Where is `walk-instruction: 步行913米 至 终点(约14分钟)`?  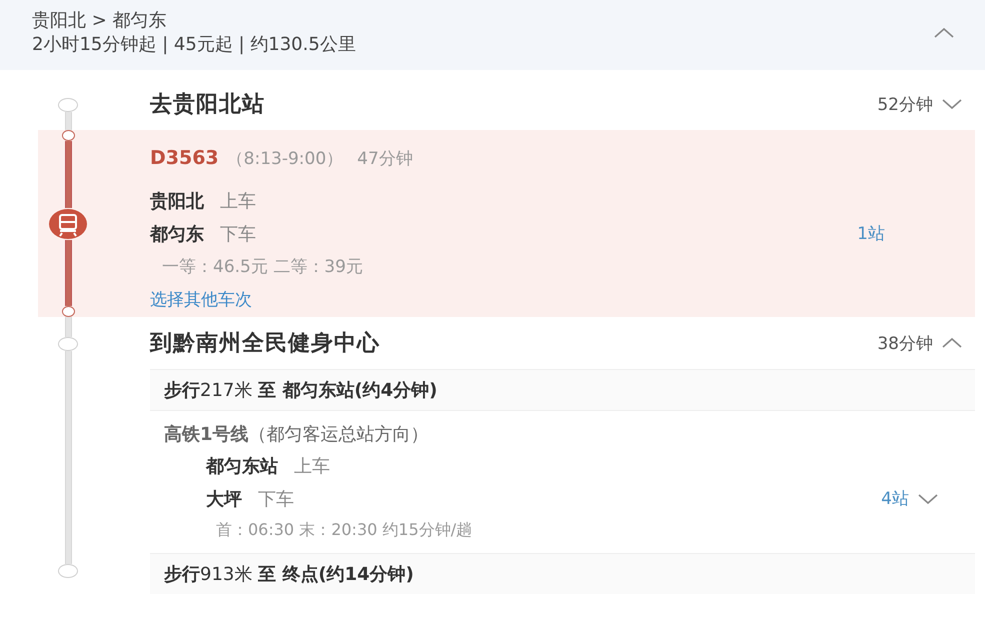
walk-instruction: 步行913米 至 终点(约14分钟) is located at coordinates (289, 574).